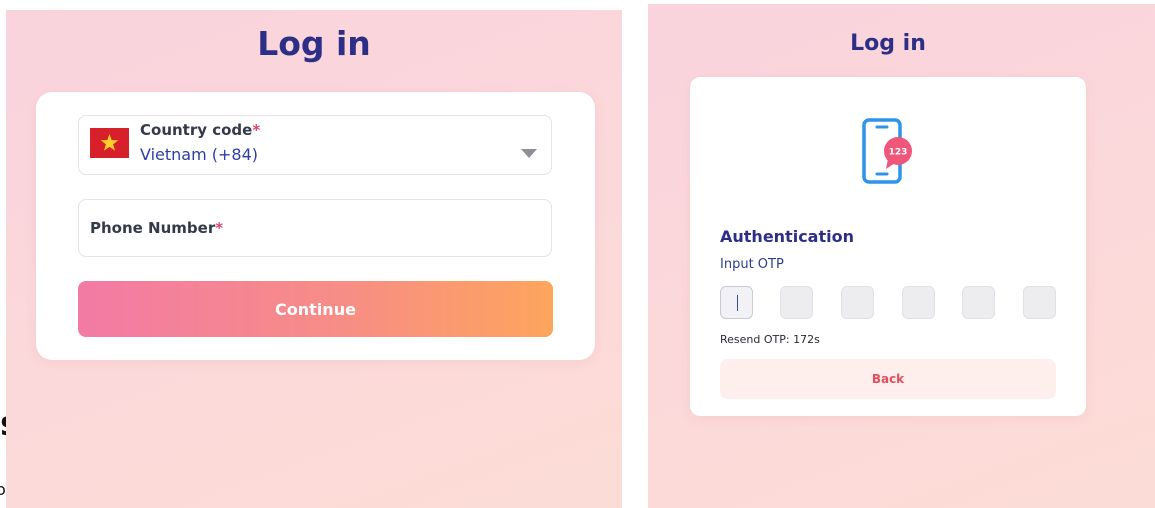 The width and height of the screenshot is (1155, 508). What do you see at coordinates (898, 153) in the screenshot?
I see `icon-badge-text: 123` at bounding box center [898, 153].